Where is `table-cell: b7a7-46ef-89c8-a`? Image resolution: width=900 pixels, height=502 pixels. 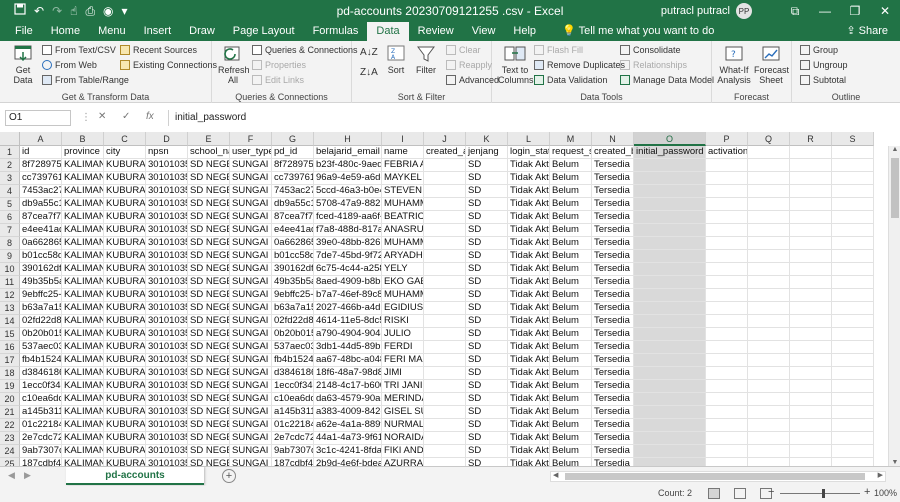
table-cell: b7a7-46ef-89c8-a is located at coordinates (348, 295).